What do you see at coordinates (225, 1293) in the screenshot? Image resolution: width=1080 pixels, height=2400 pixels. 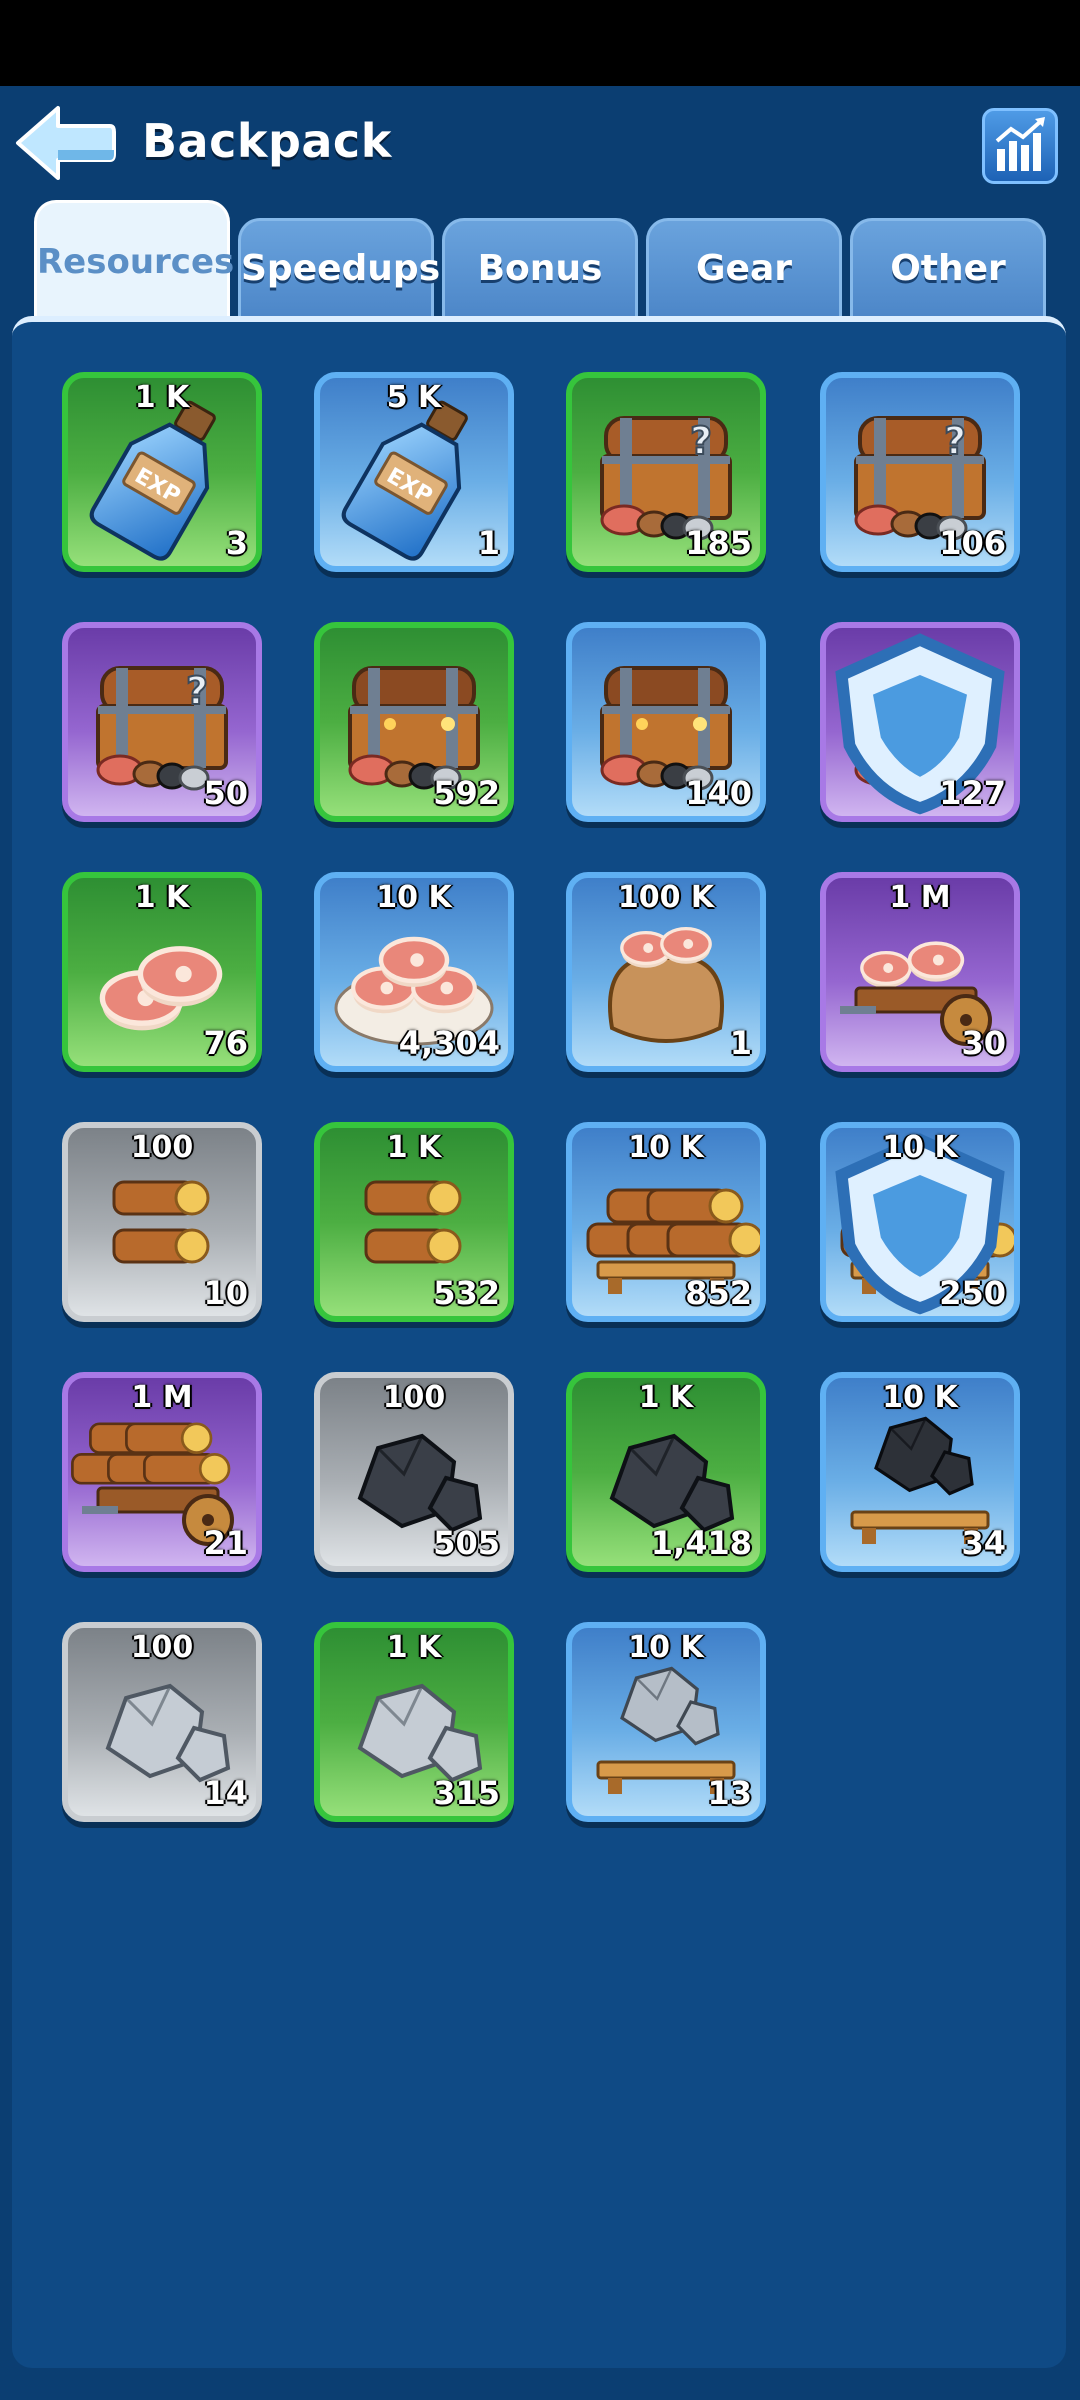 I see `item-quantity: 10` at bounding box center [225, 1293].